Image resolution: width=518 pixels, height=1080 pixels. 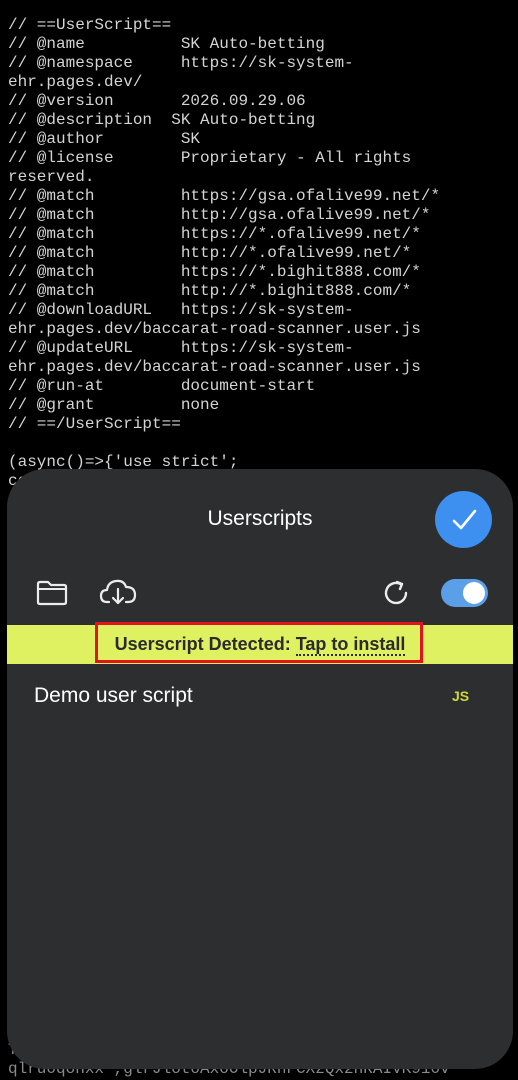 I want to click on enable-toggle, so click(x=464, y=593).